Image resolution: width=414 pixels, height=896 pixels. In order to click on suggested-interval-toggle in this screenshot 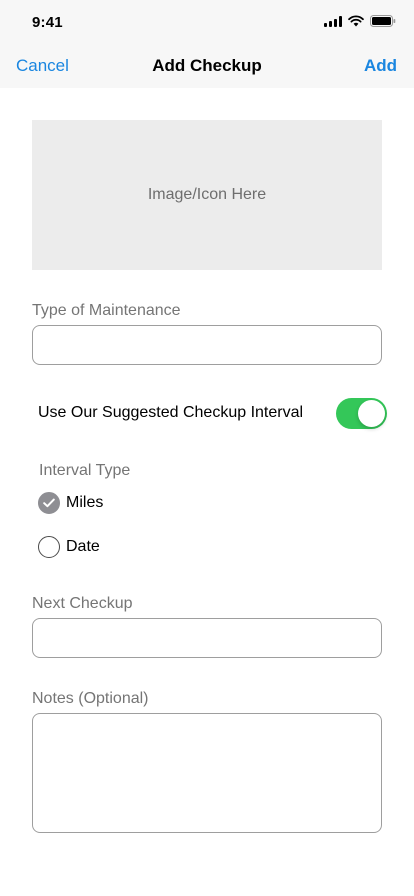, I will do `click(361, 413)`.